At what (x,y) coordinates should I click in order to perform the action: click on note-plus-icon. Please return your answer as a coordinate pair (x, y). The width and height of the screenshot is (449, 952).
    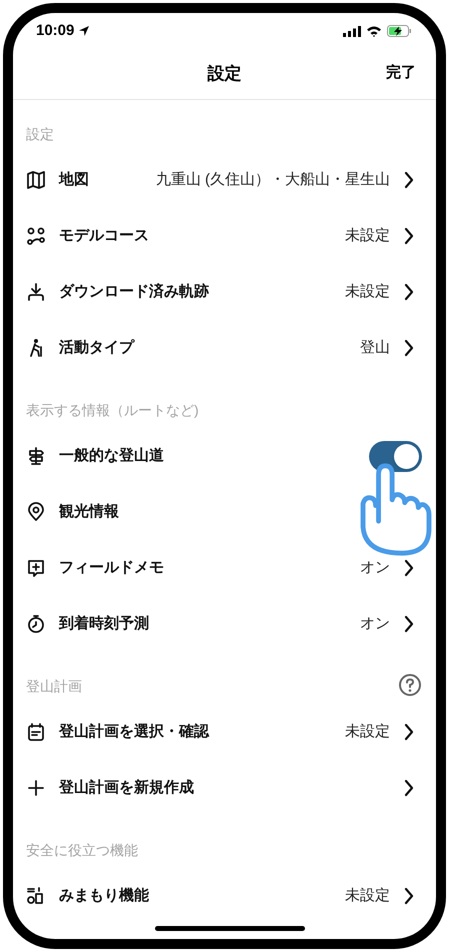
    Looking at the image, I should click on (36, 568).